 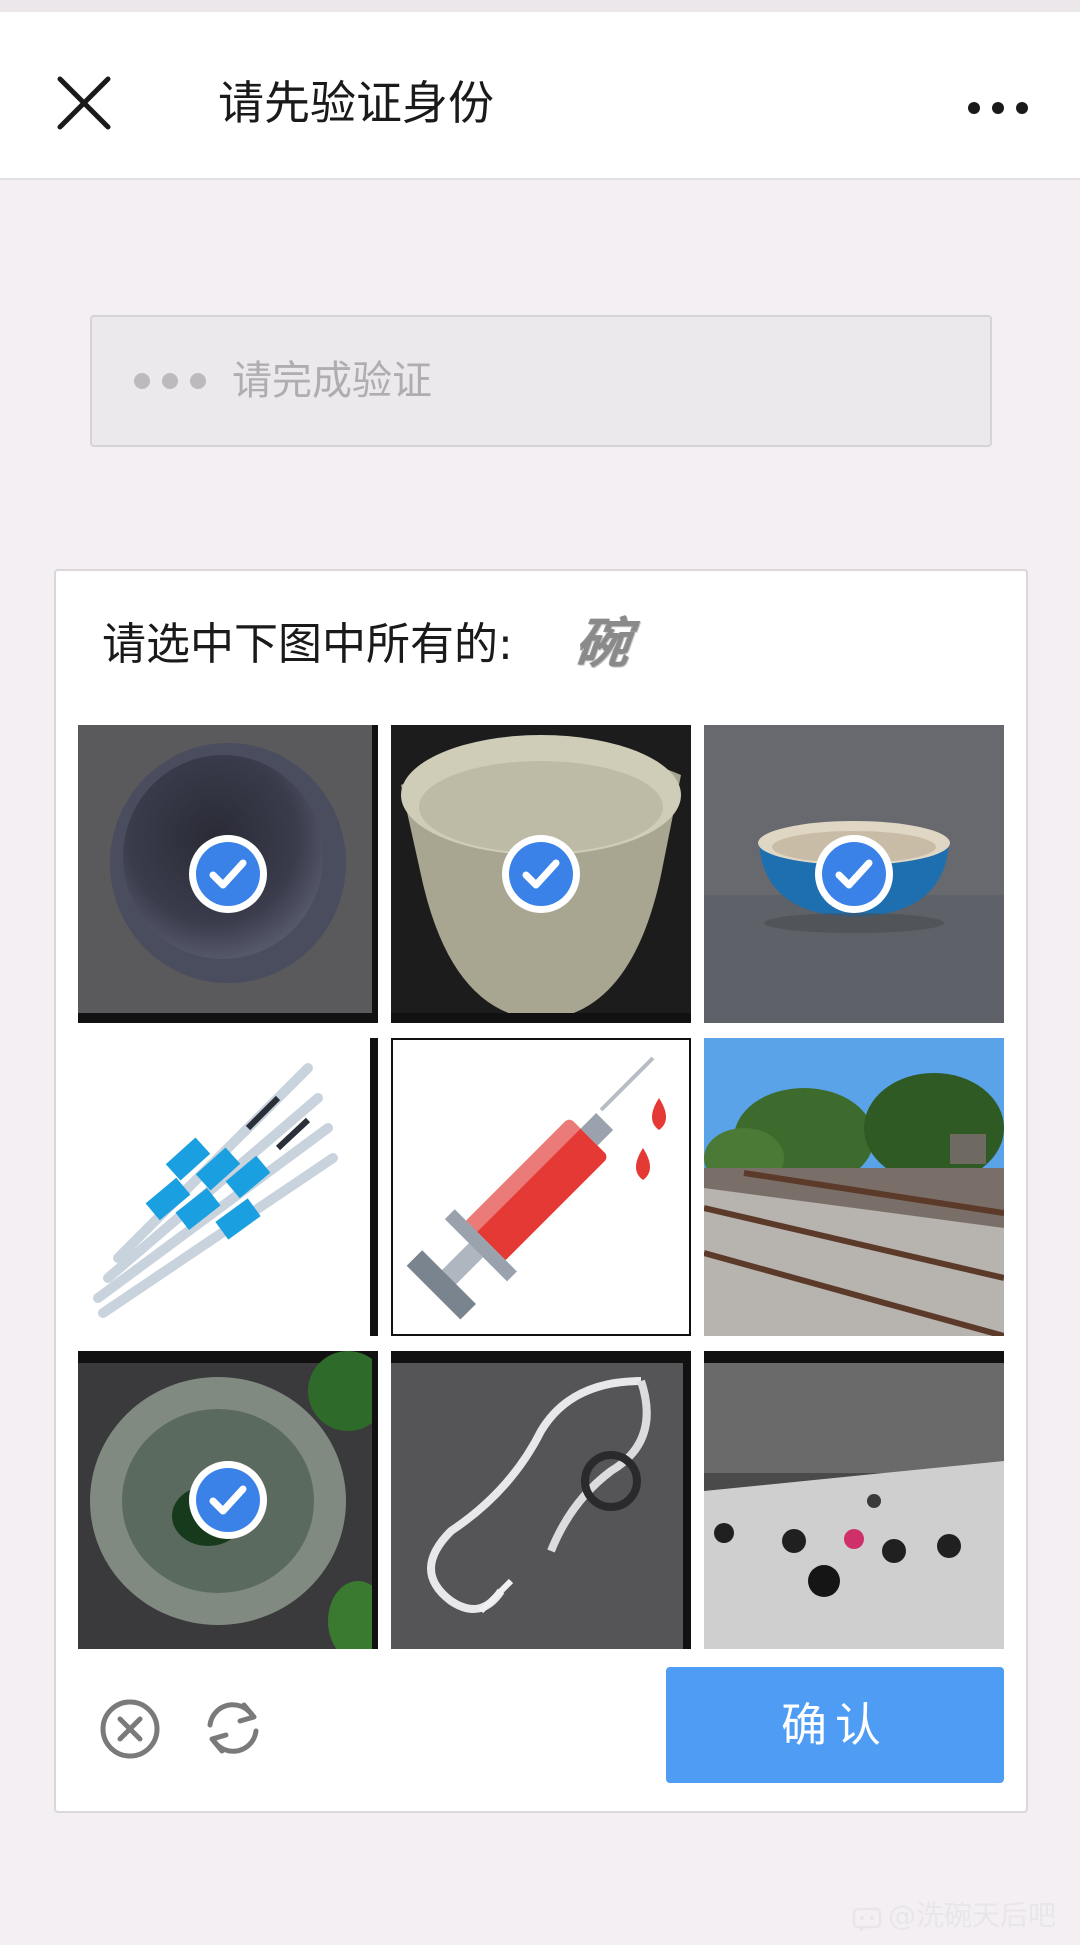 I want to click on watermark: @洗碗天后吧, so click(x=954, y=1916).